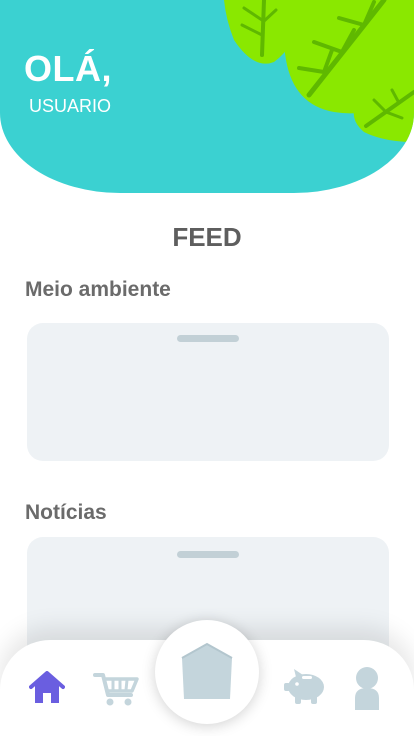 The width and height of the screenshot is (414, 736). Describe the element at coordinates (305, 687) in the screenshot. I see `piggy-bank-icon` at that location.